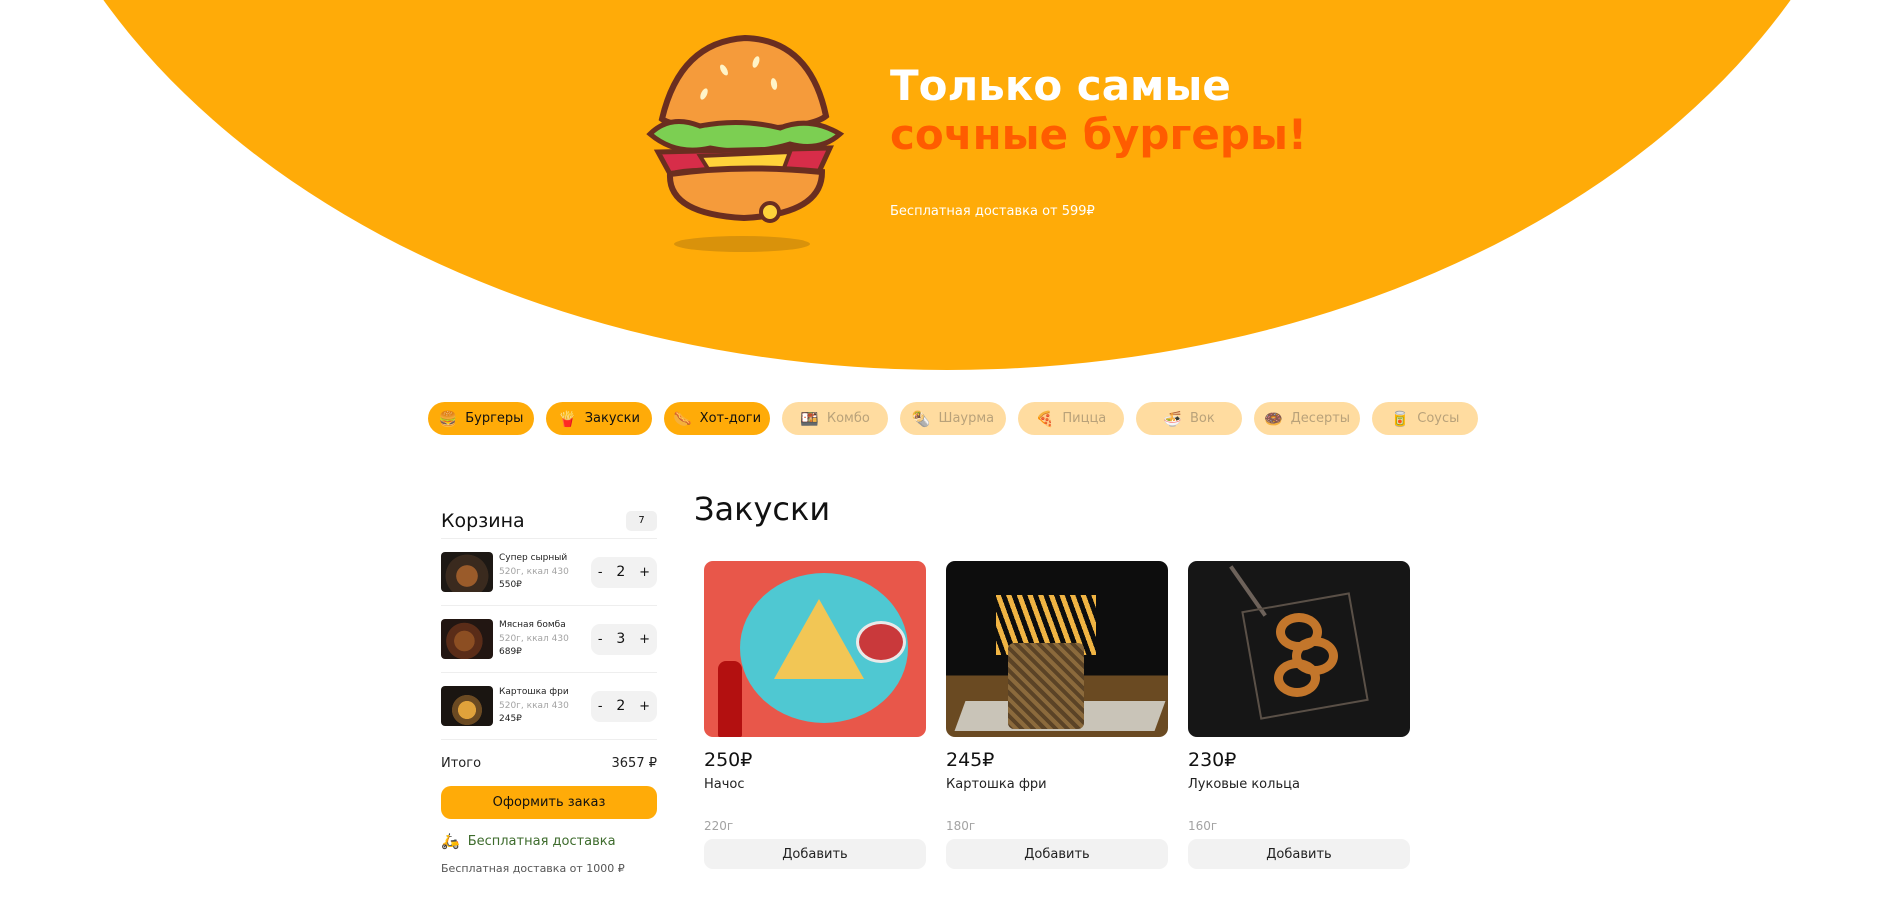  I want to click on cart-item-price: 245₽, so click(510, 719).